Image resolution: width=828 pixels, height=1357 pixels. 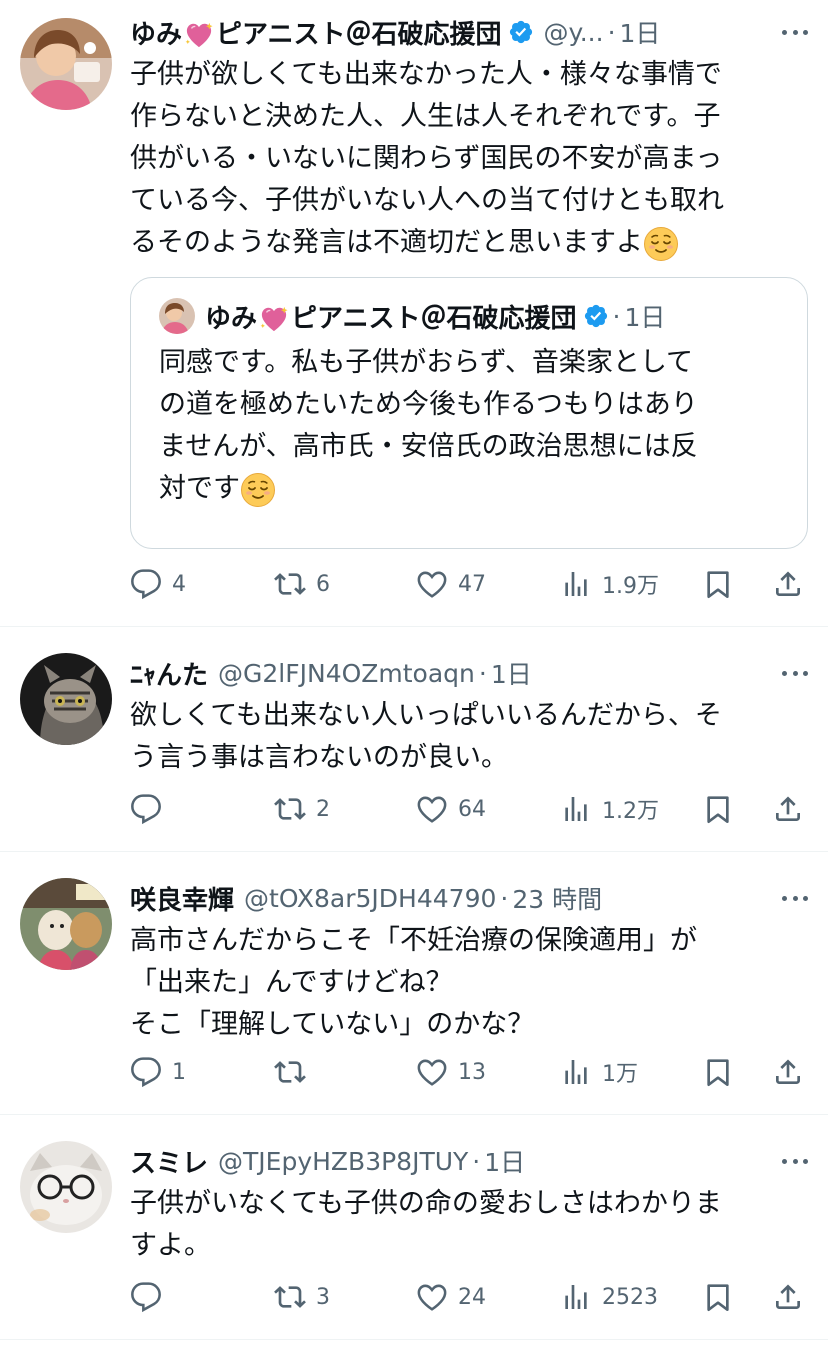 I want to click on like-button: 13, so click(x=451, y=1072).